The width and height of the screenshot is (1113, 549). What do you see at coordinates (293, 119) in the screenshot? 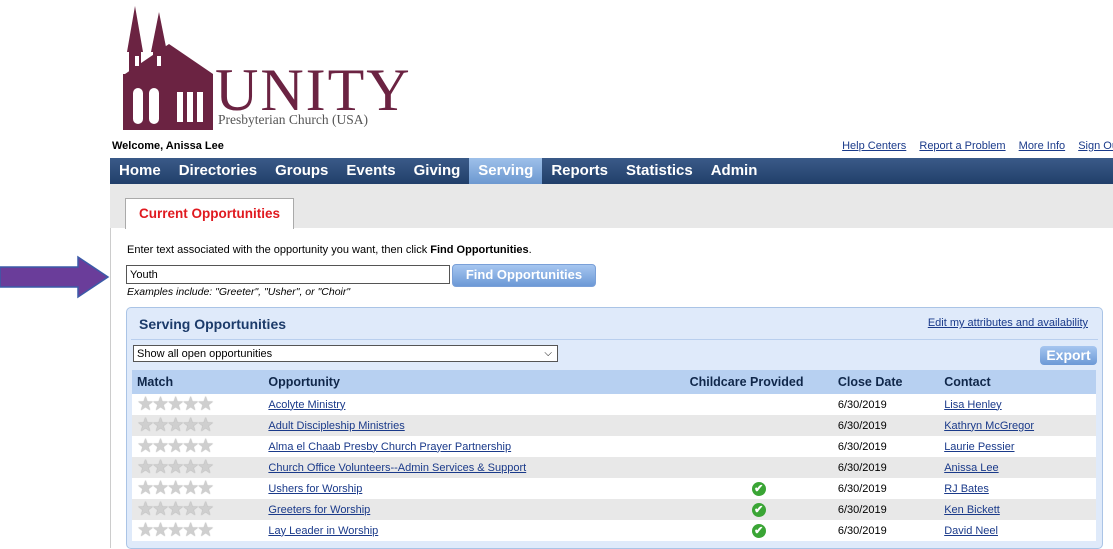
I see `brand-subtitle: Presbyterian Church (USA)` at bounding box center [293, 119].